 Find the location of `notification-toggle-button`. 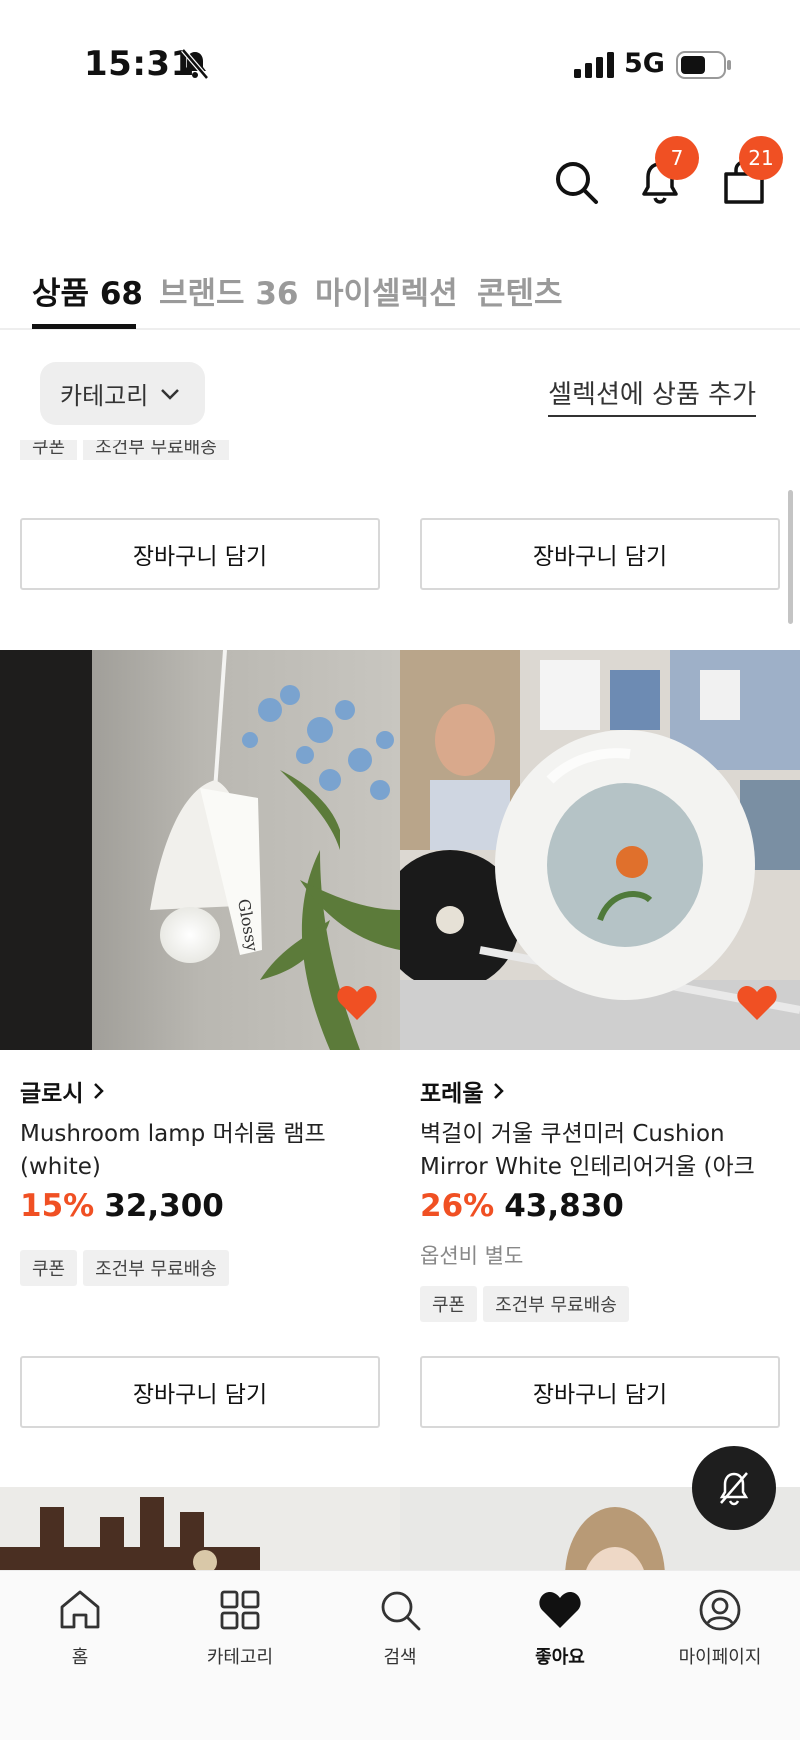

notification-toggle-button is located at coordinates (734, 1488).